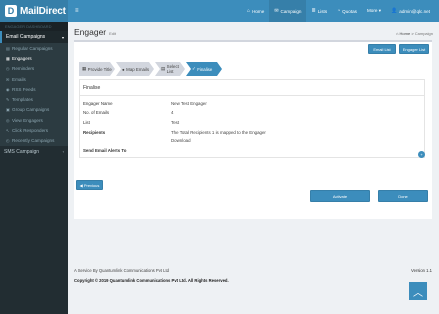  What do you see at coordinates (113, 33) in the screenshot?
I see `page-subtitle: Edit` at bounding box center [113, 33].